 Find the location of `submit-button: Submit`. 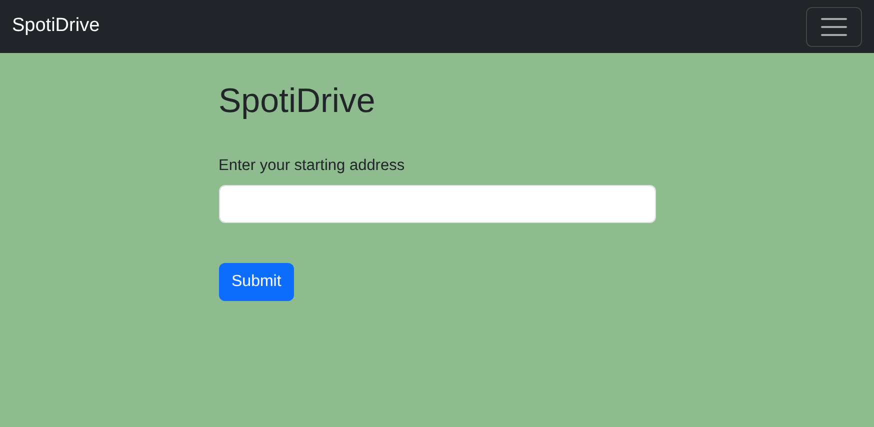

submit-button: Submit is located at coordinates (256, 282).